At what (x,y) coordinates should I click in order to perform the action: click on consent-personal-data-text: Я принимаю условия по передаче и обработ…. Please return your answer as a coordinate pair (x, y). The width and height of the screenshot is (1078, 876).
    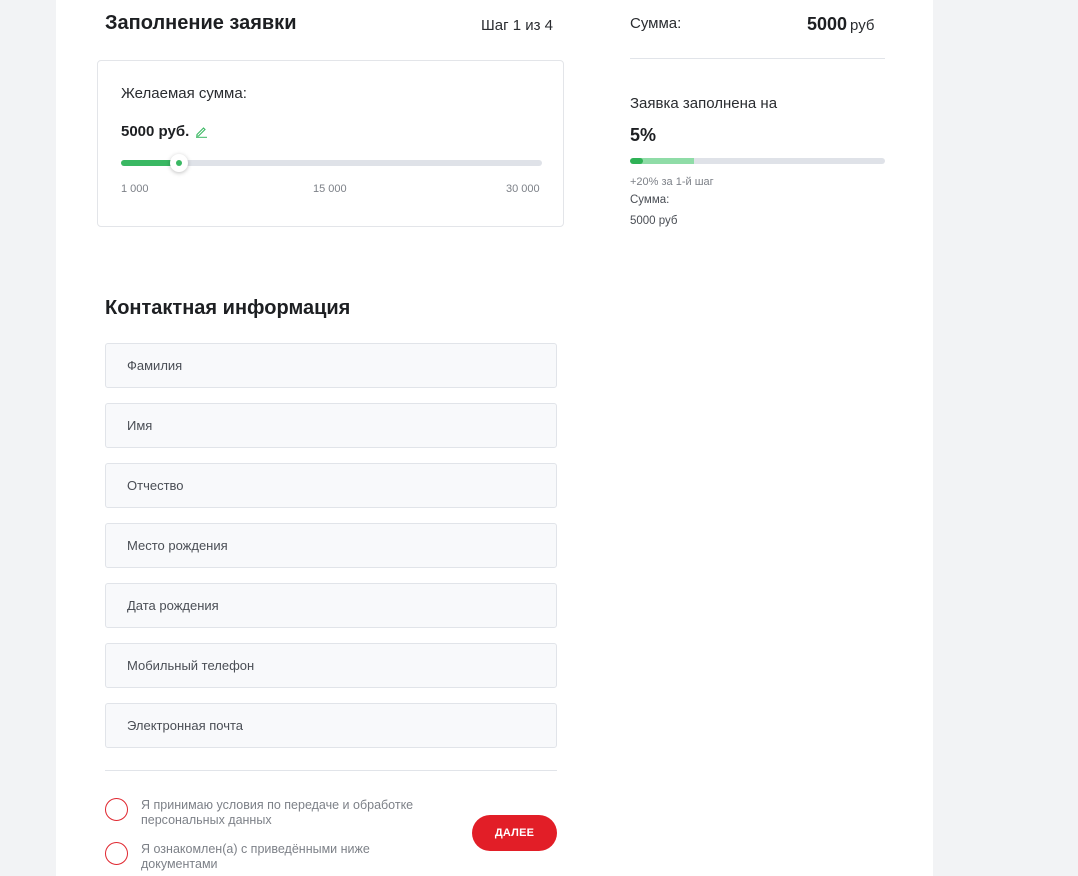
    Looking at the image, I should click on (277, 812).